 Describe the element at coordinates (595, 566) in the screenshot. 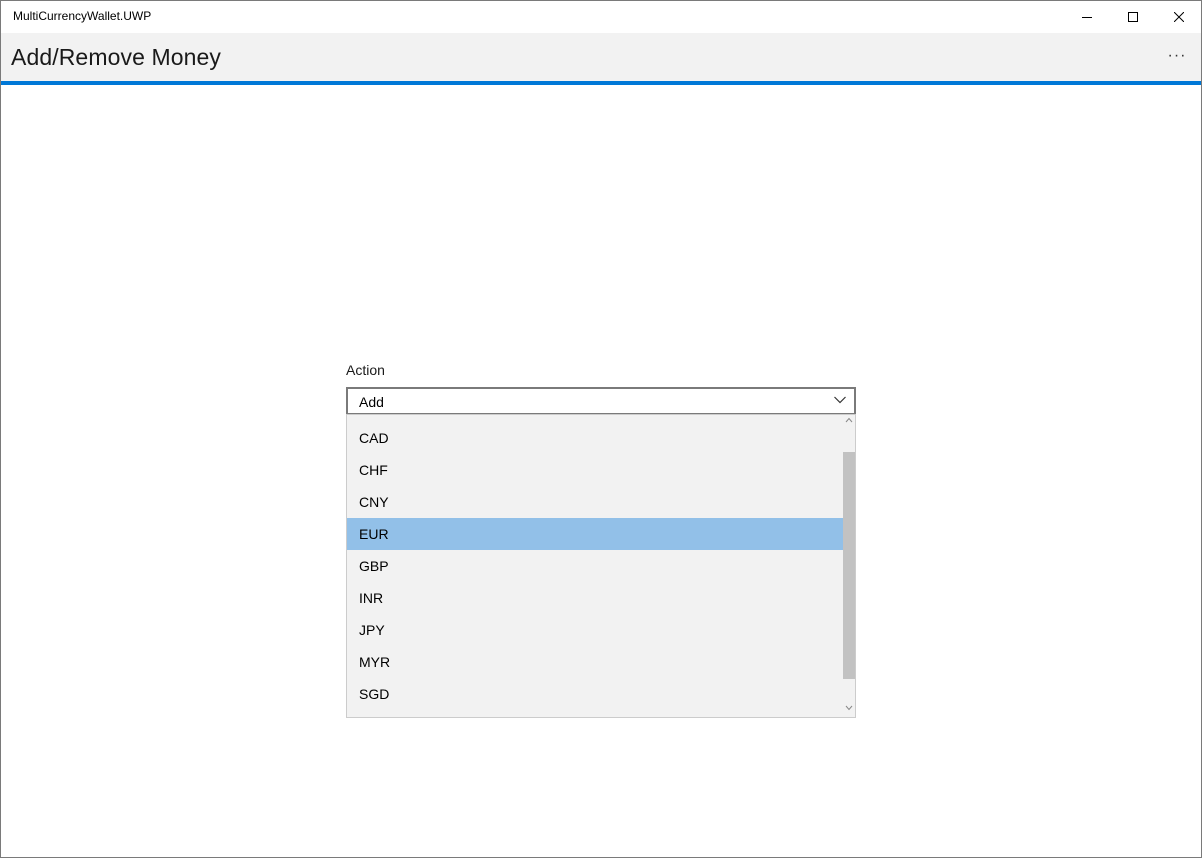

I see `dropdown-option-gbp: GBP` at that location.